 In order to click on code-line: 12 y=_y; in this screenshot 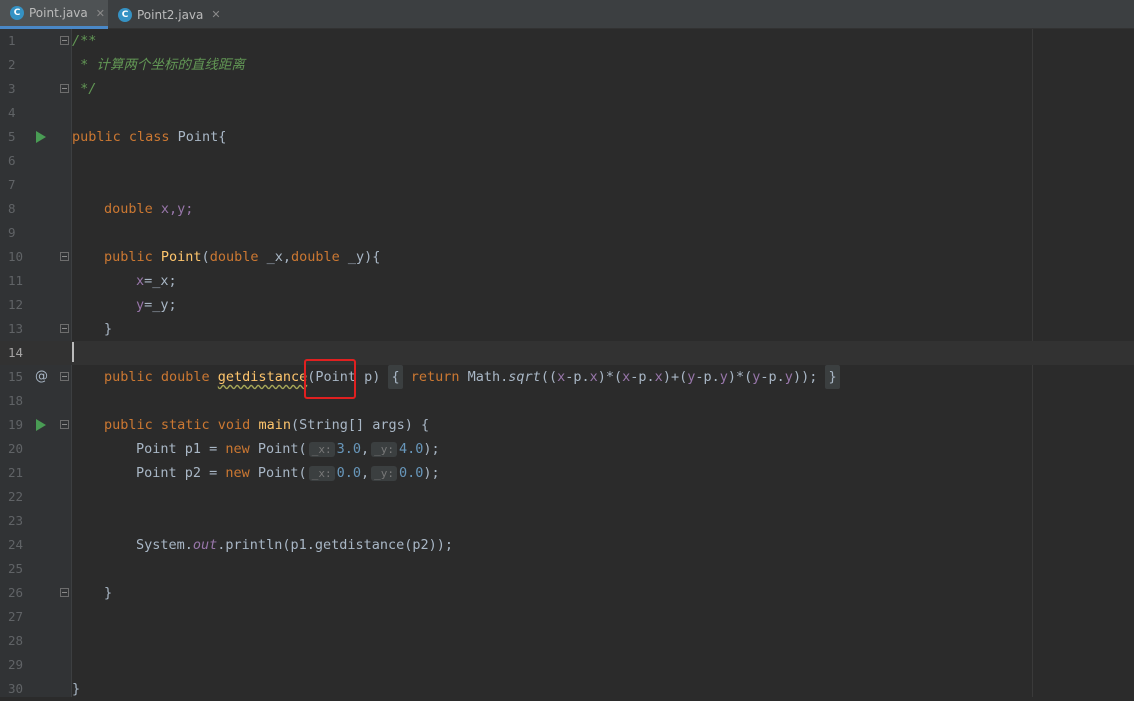, I will do `click(567, 305)`.